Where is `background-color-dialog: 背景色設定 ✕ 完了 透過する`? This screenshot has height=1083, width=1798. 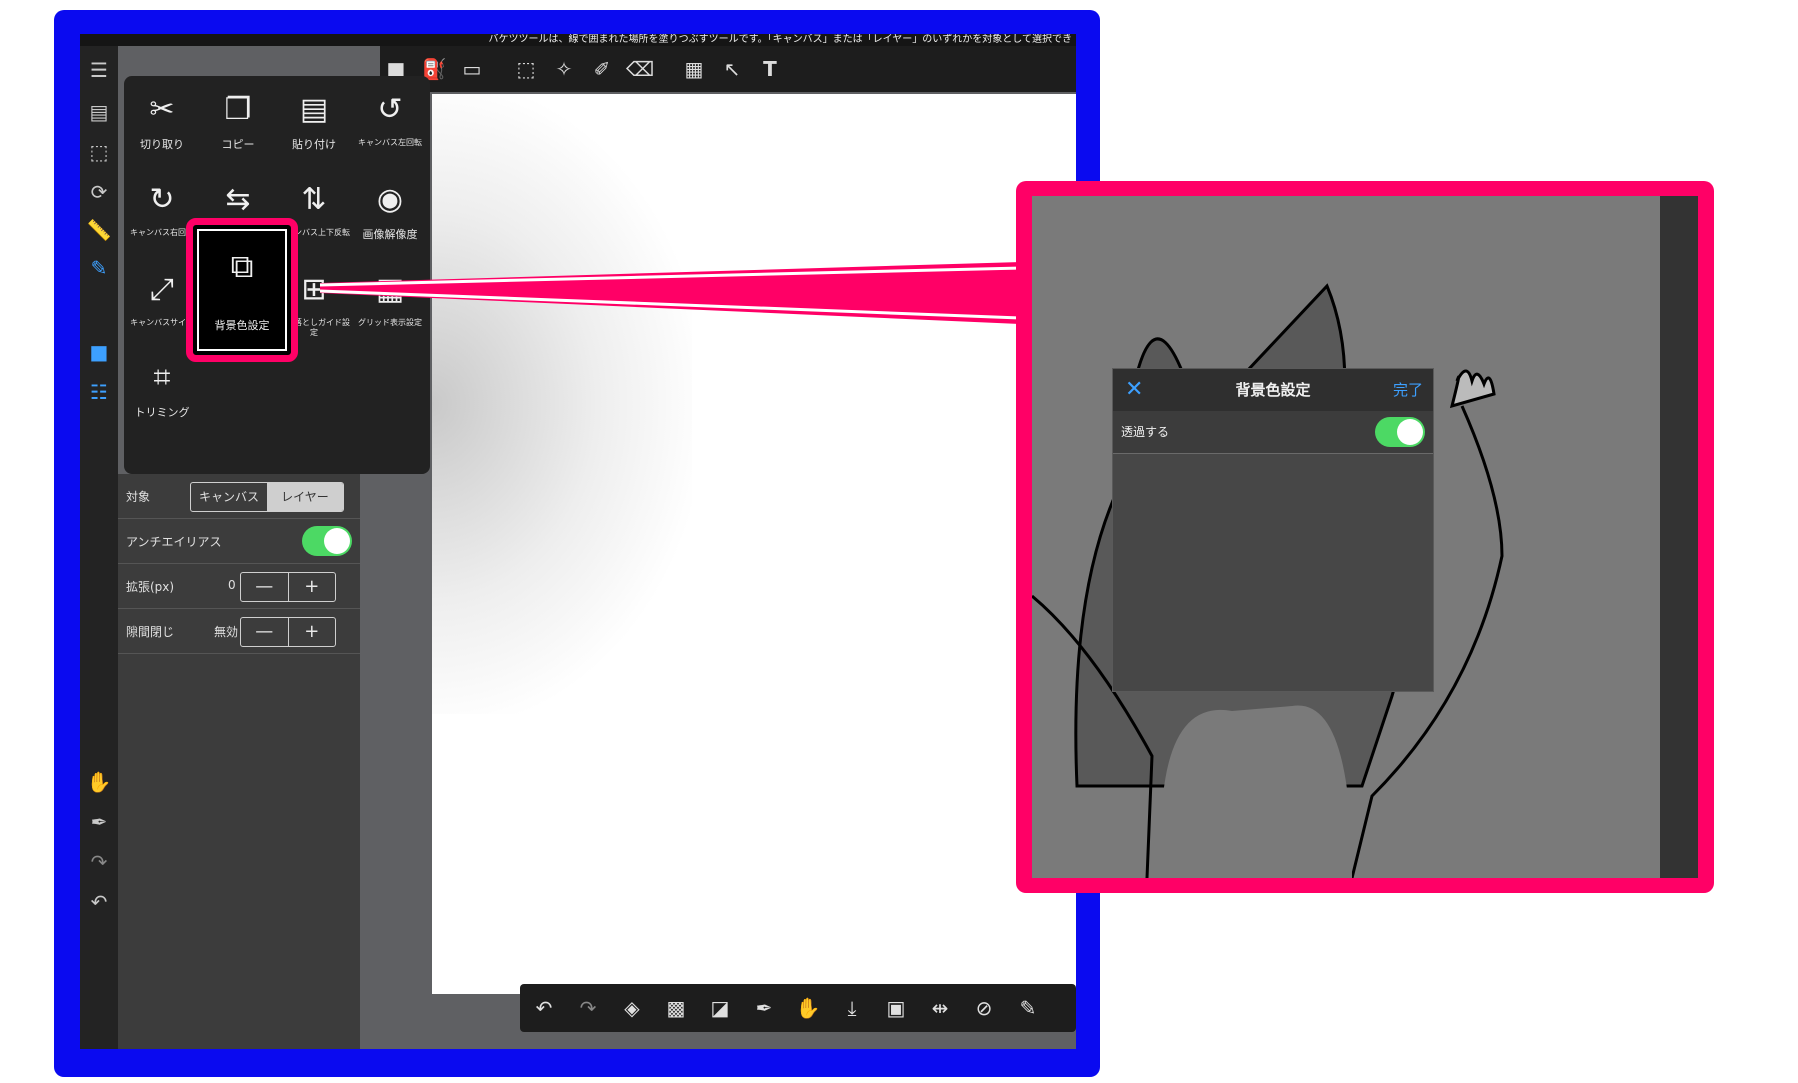
background-color-dialog: 背景色設定 ✕ 完了 透過する is located at coordinates (1273, 530).